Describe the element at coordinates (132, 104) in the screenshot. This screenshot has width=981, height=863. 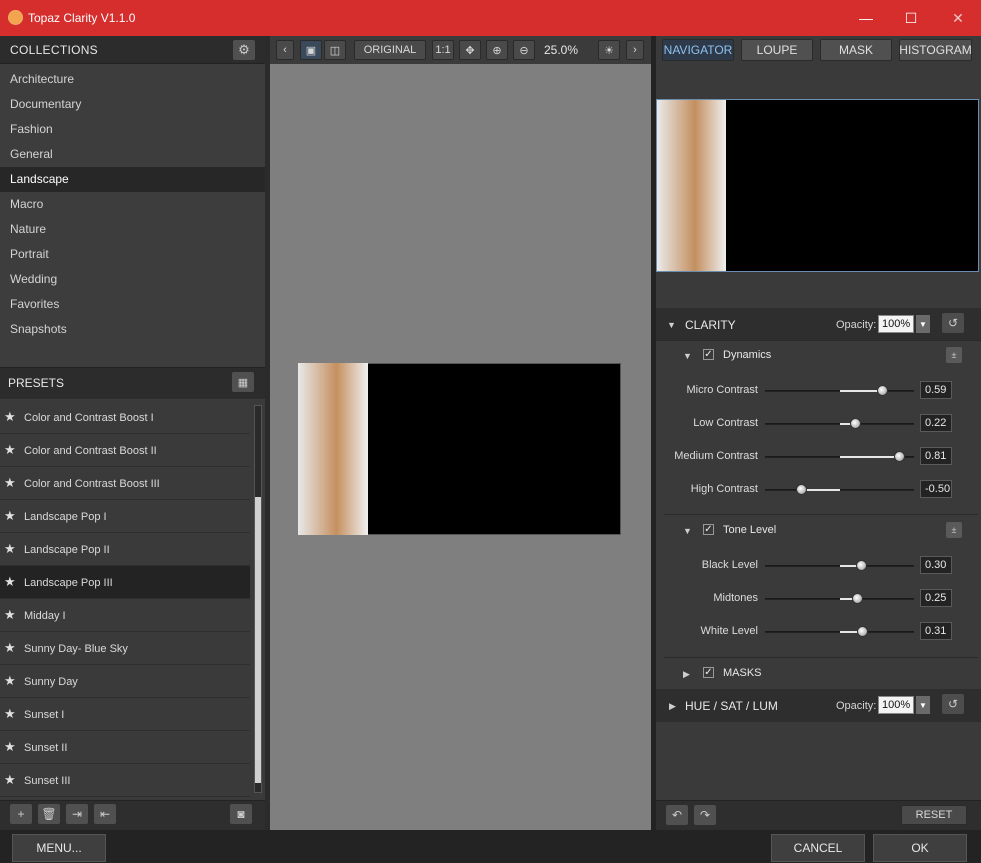
I see `collection-item: Documentary` at that location.